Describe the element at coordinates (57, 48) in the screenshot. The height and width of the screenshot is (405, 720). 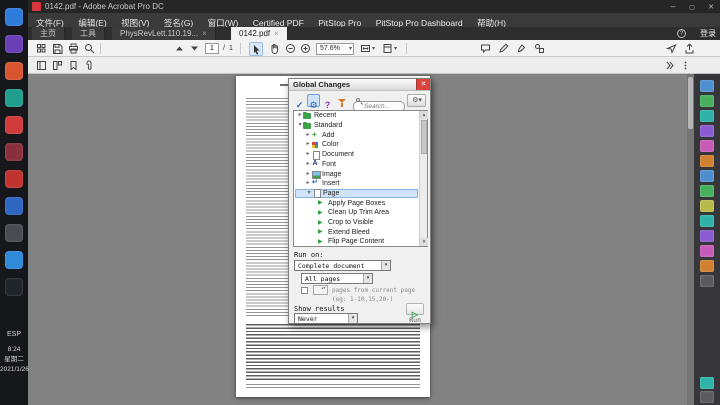
I see `save-icon` at that location.